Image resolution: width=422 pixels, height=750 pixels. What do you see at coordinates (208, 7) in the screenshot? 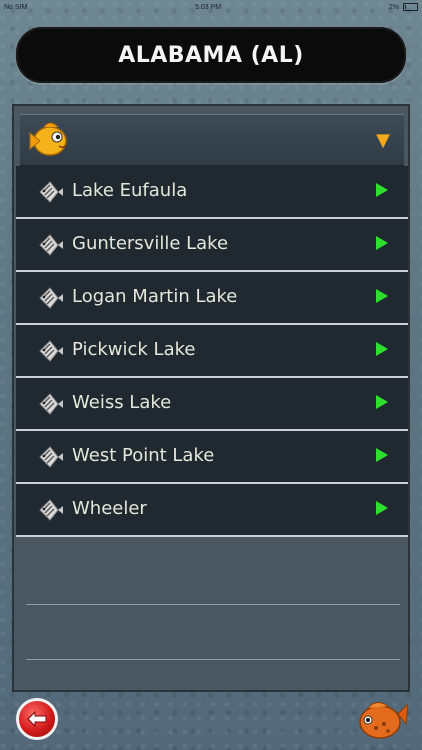
I see `time-label: 5:03 PM` at bounding box center [208, 7].